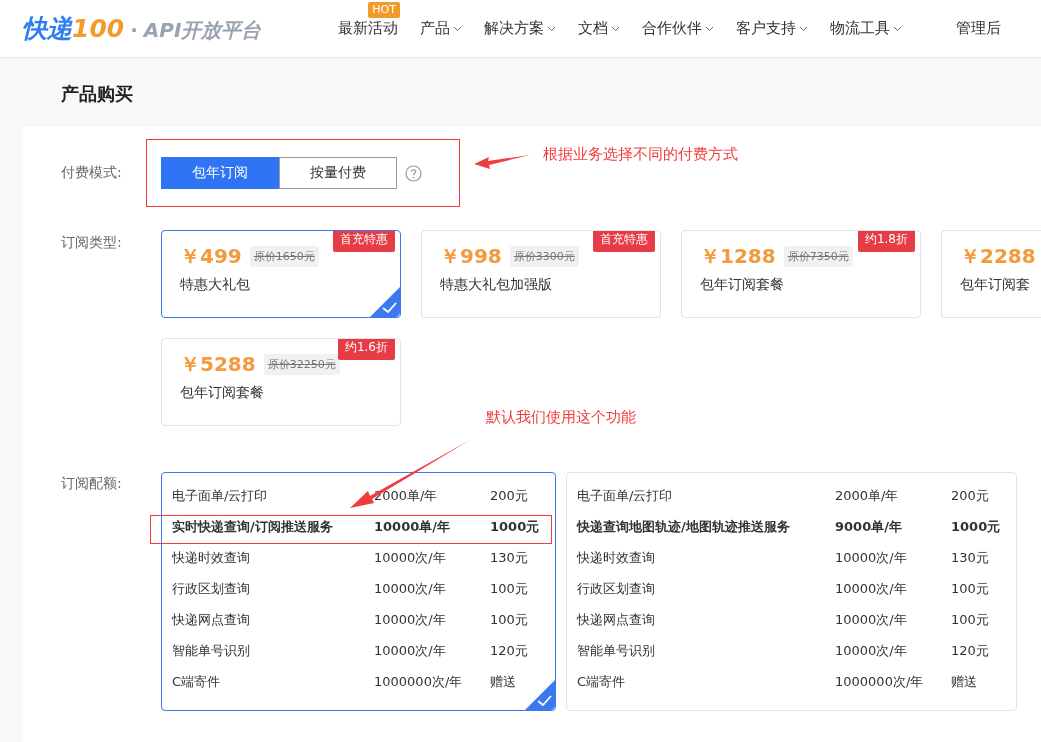  I want to click on payment-mode-tab: 按量付费, so click(338, 173).